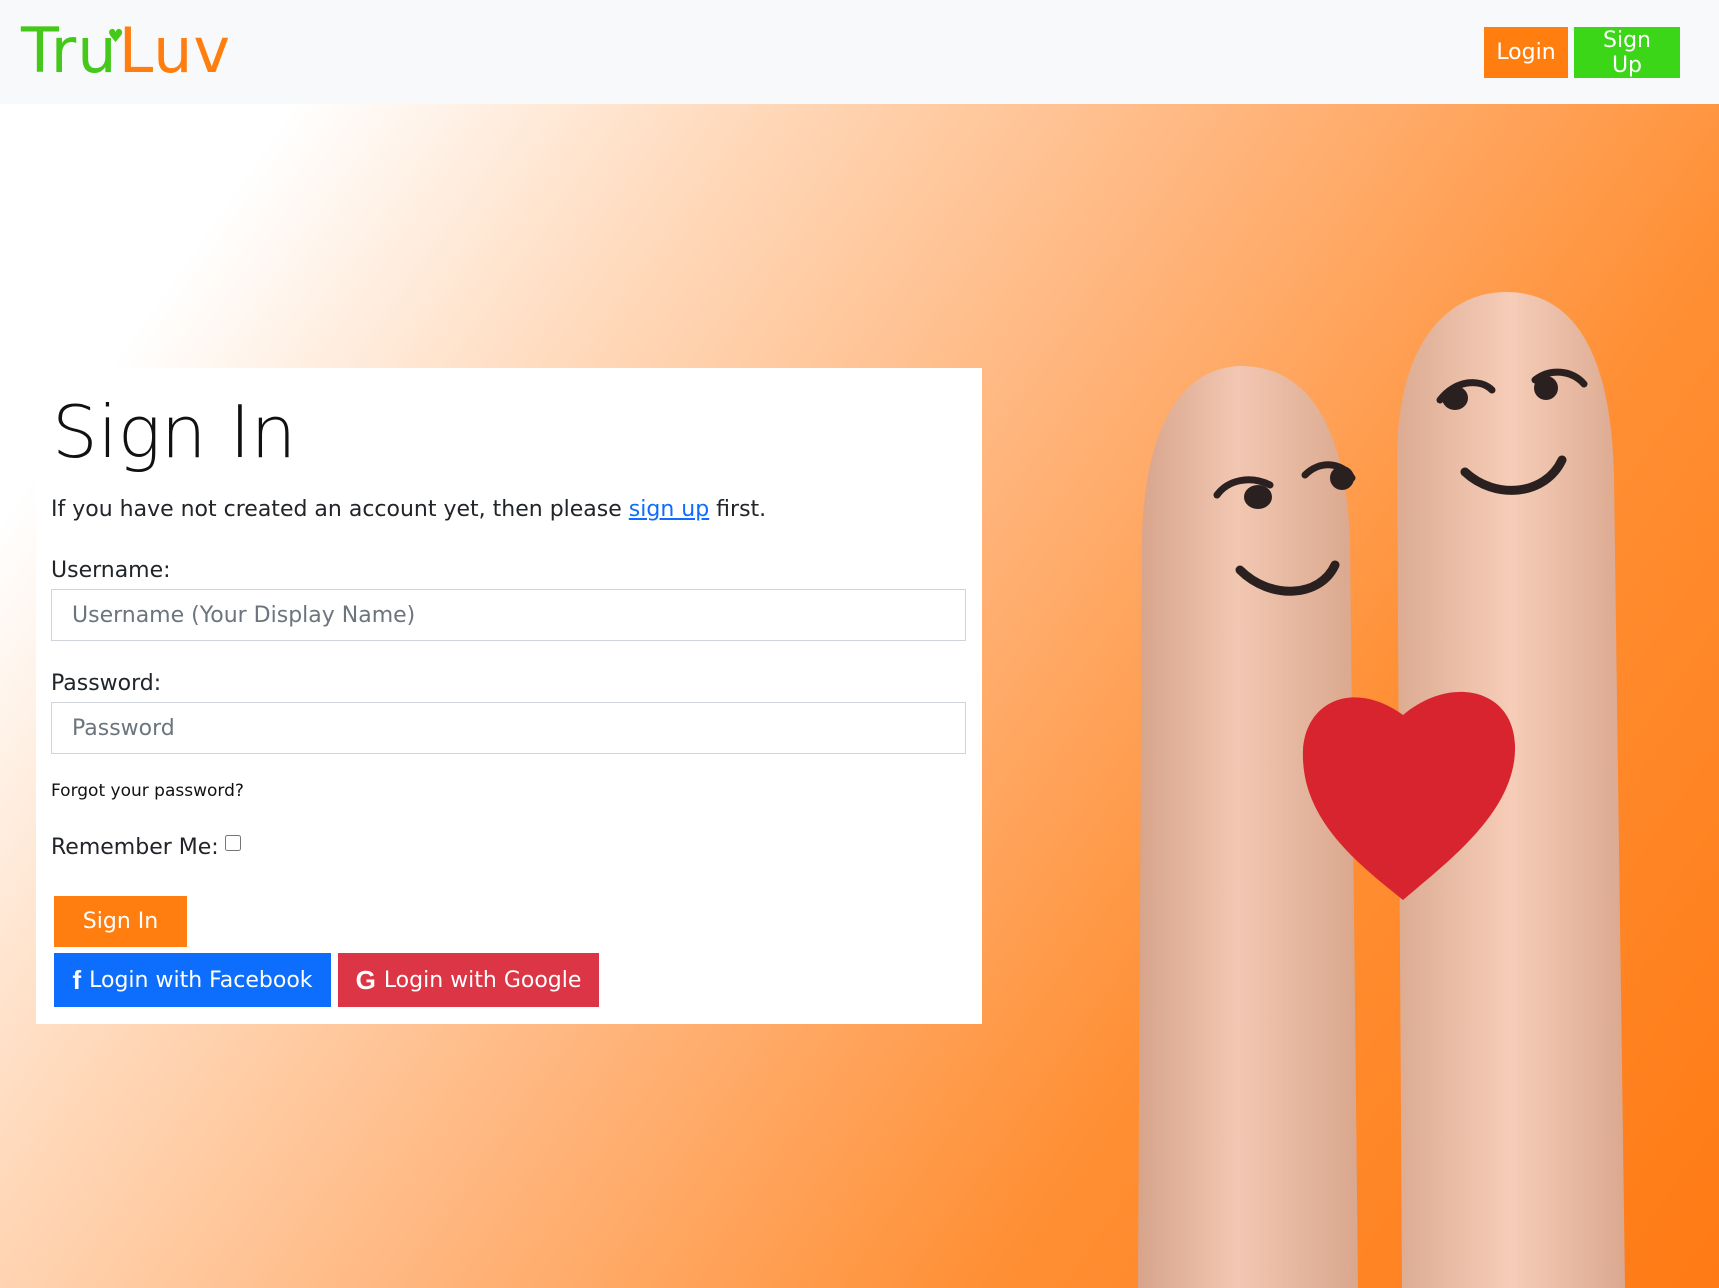 The image size is (1719, 1288). I want to click on logo-text-tru: Tru, so click(69, 50).